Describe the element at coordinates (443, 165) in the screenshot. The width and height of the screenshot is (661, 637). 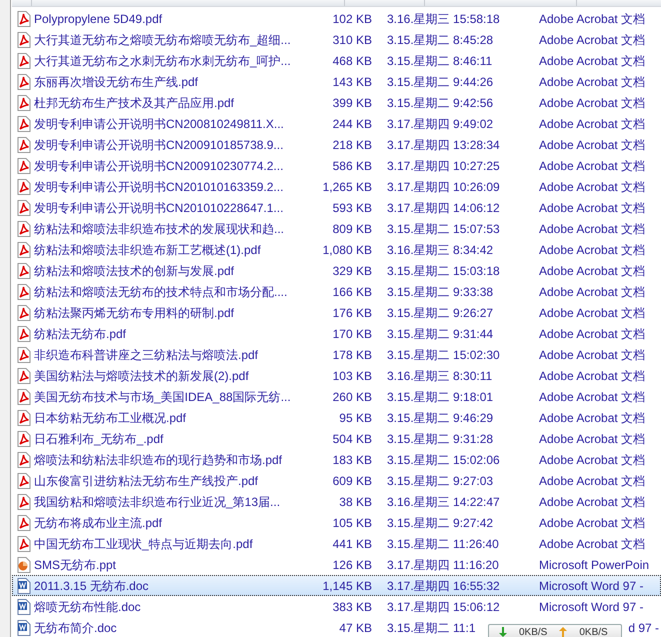
I see `modified-date: 3.17.星期四 10:27:25` at that location.